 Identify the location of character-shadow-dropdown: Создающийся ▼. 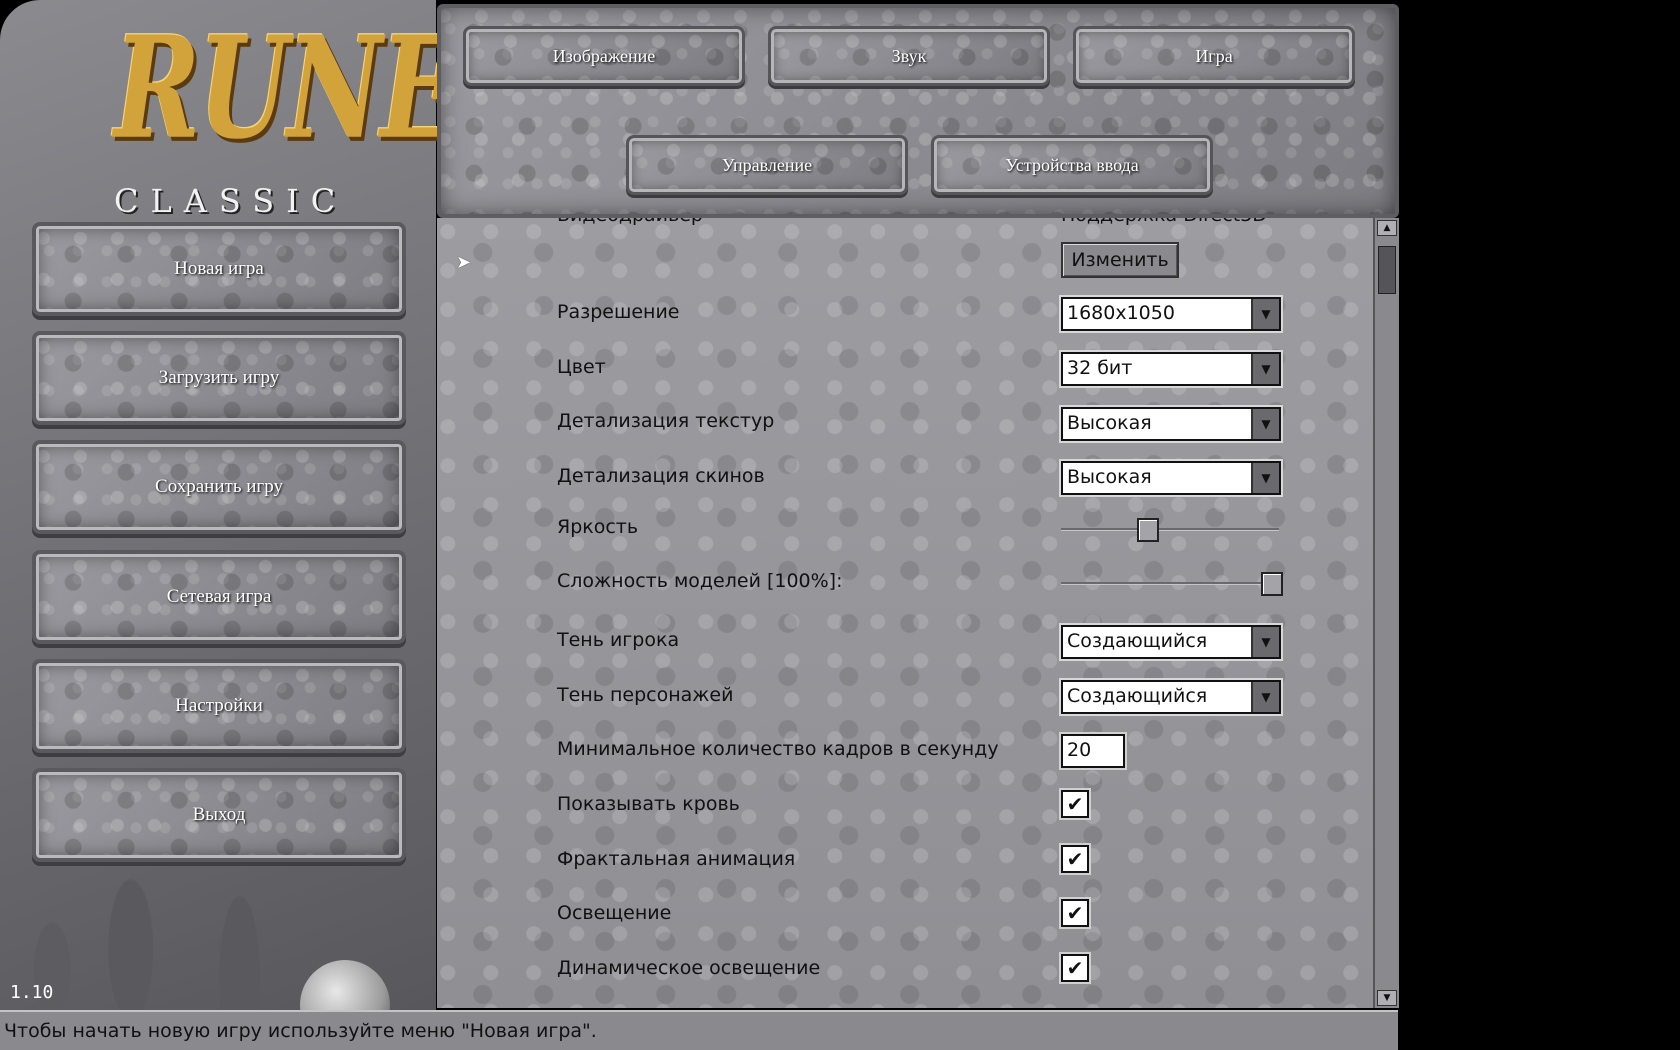
(1171, 697).